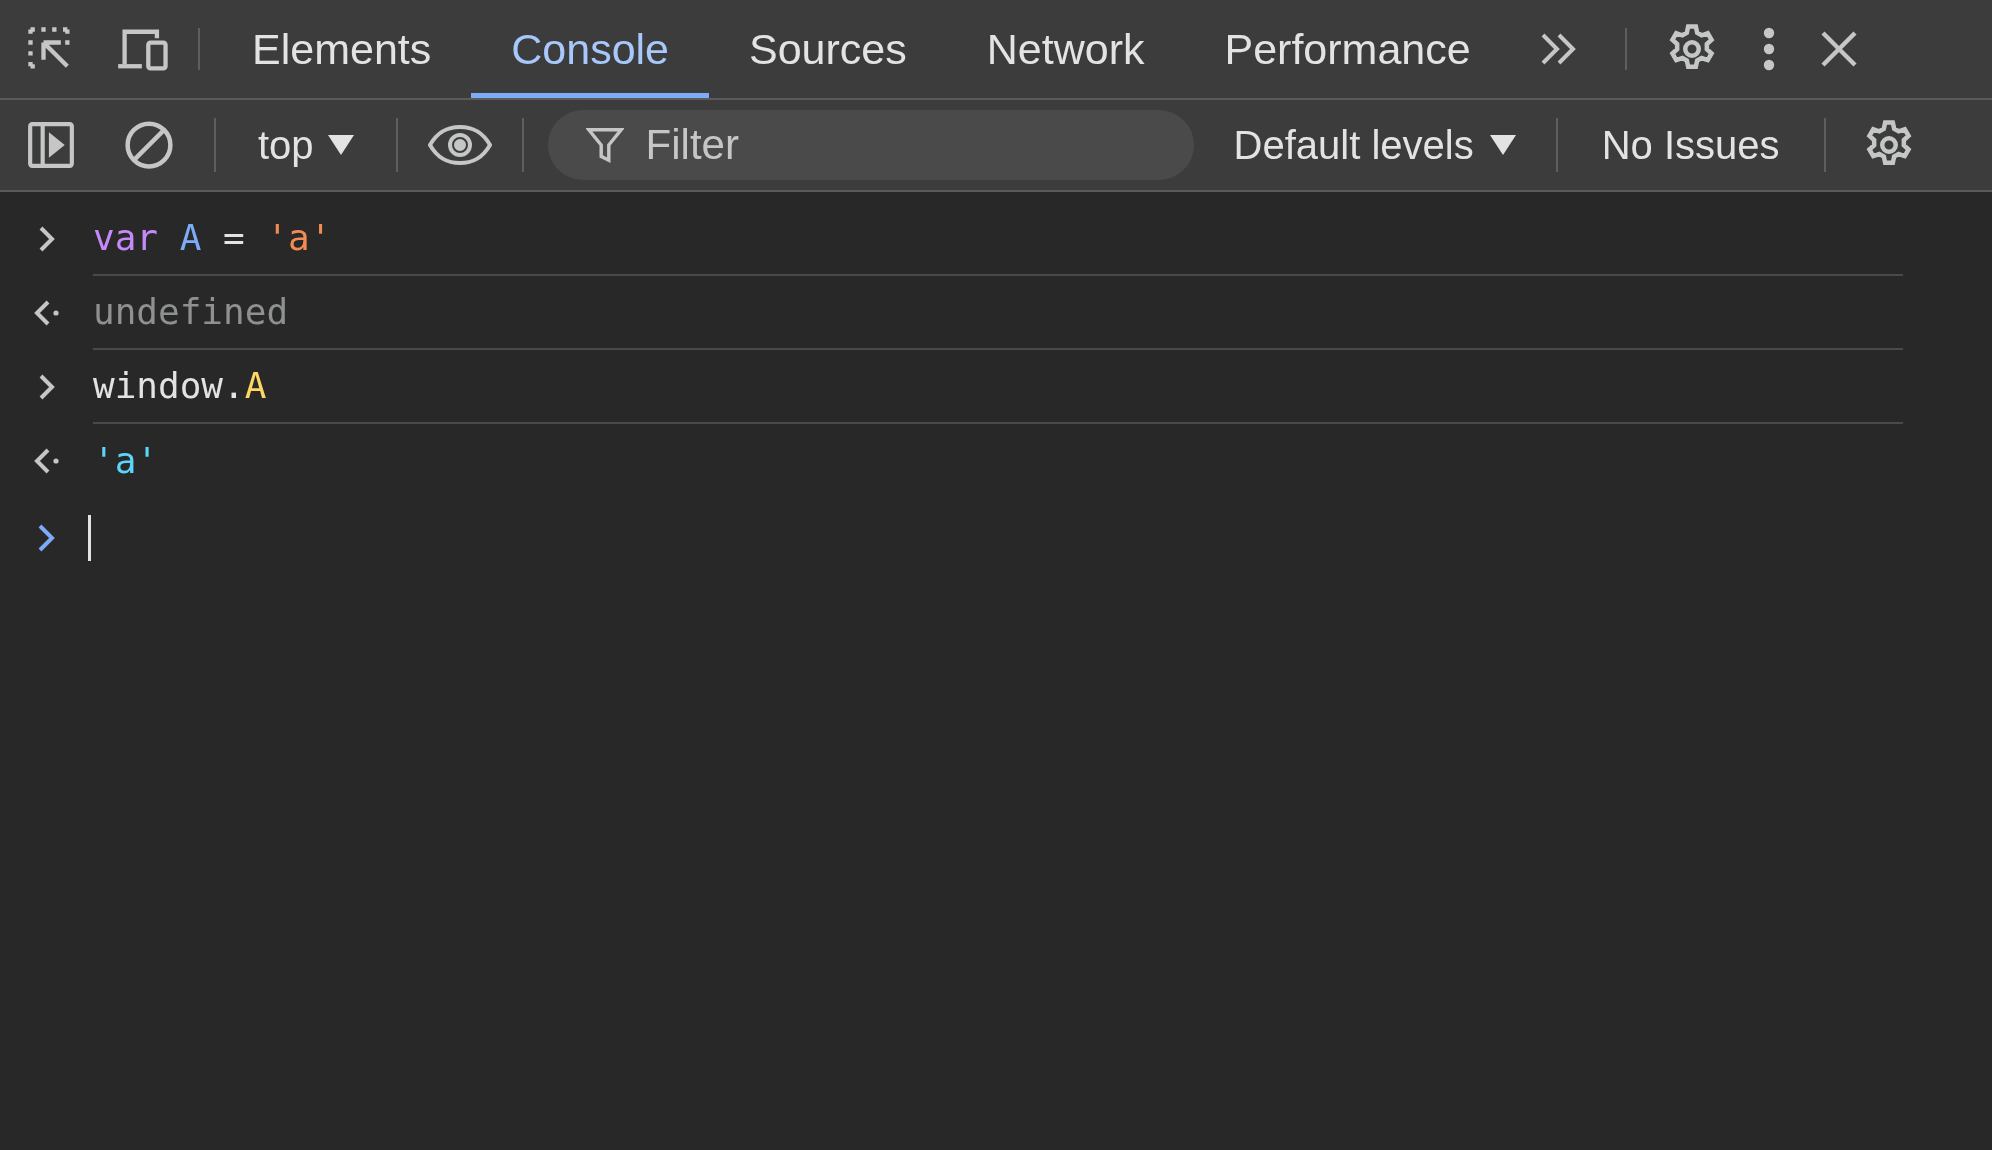 The image size is (1992, 1150). I want to click on filter-field: Filter, so click(870, 145).